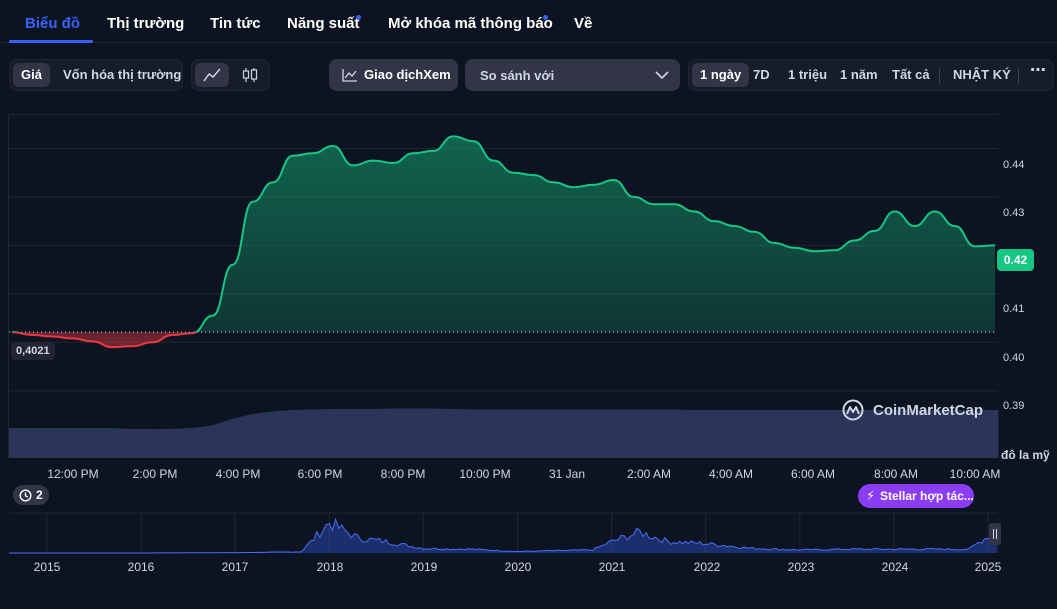 Image resolution: width=1057 pixels, height=609 pixels. I want to click on year-label: 2016, so click(141, 567).